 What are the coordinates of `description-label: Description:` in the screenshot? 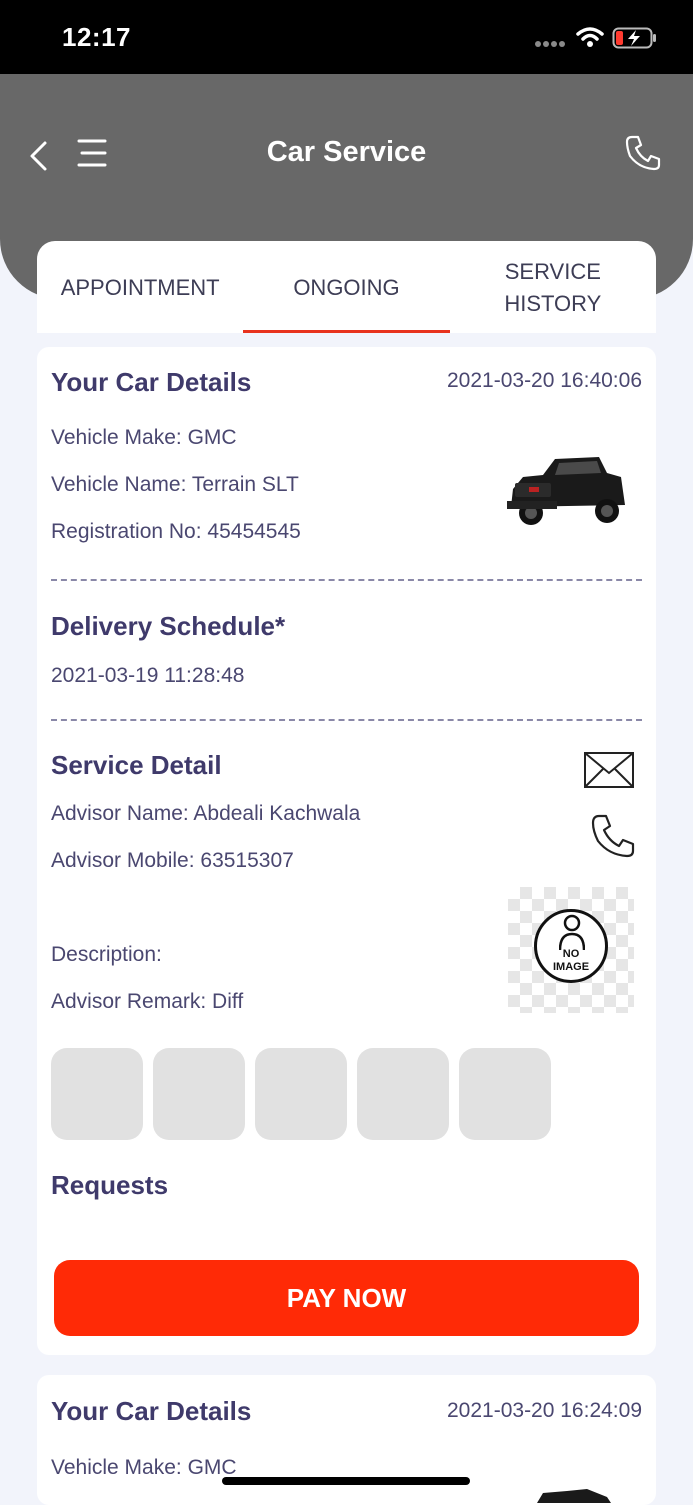 It's located at (106, 954).